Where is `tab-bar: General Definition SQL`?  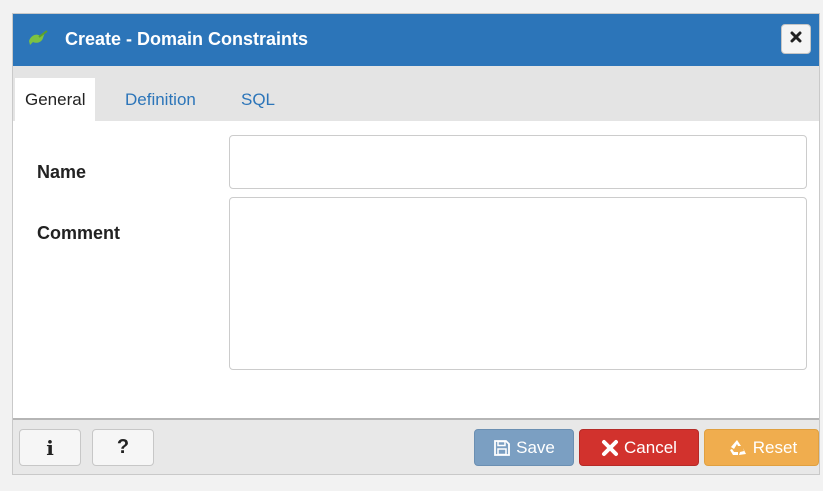 tab-bar: General Definition SQL is located at coordinates (416, 93).